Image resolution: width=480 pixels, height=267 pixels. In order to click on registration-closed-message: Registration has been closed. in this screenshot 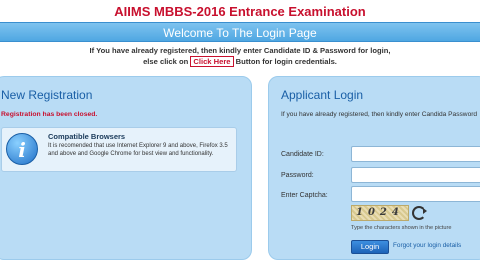, I will do `click(49, 114)`.